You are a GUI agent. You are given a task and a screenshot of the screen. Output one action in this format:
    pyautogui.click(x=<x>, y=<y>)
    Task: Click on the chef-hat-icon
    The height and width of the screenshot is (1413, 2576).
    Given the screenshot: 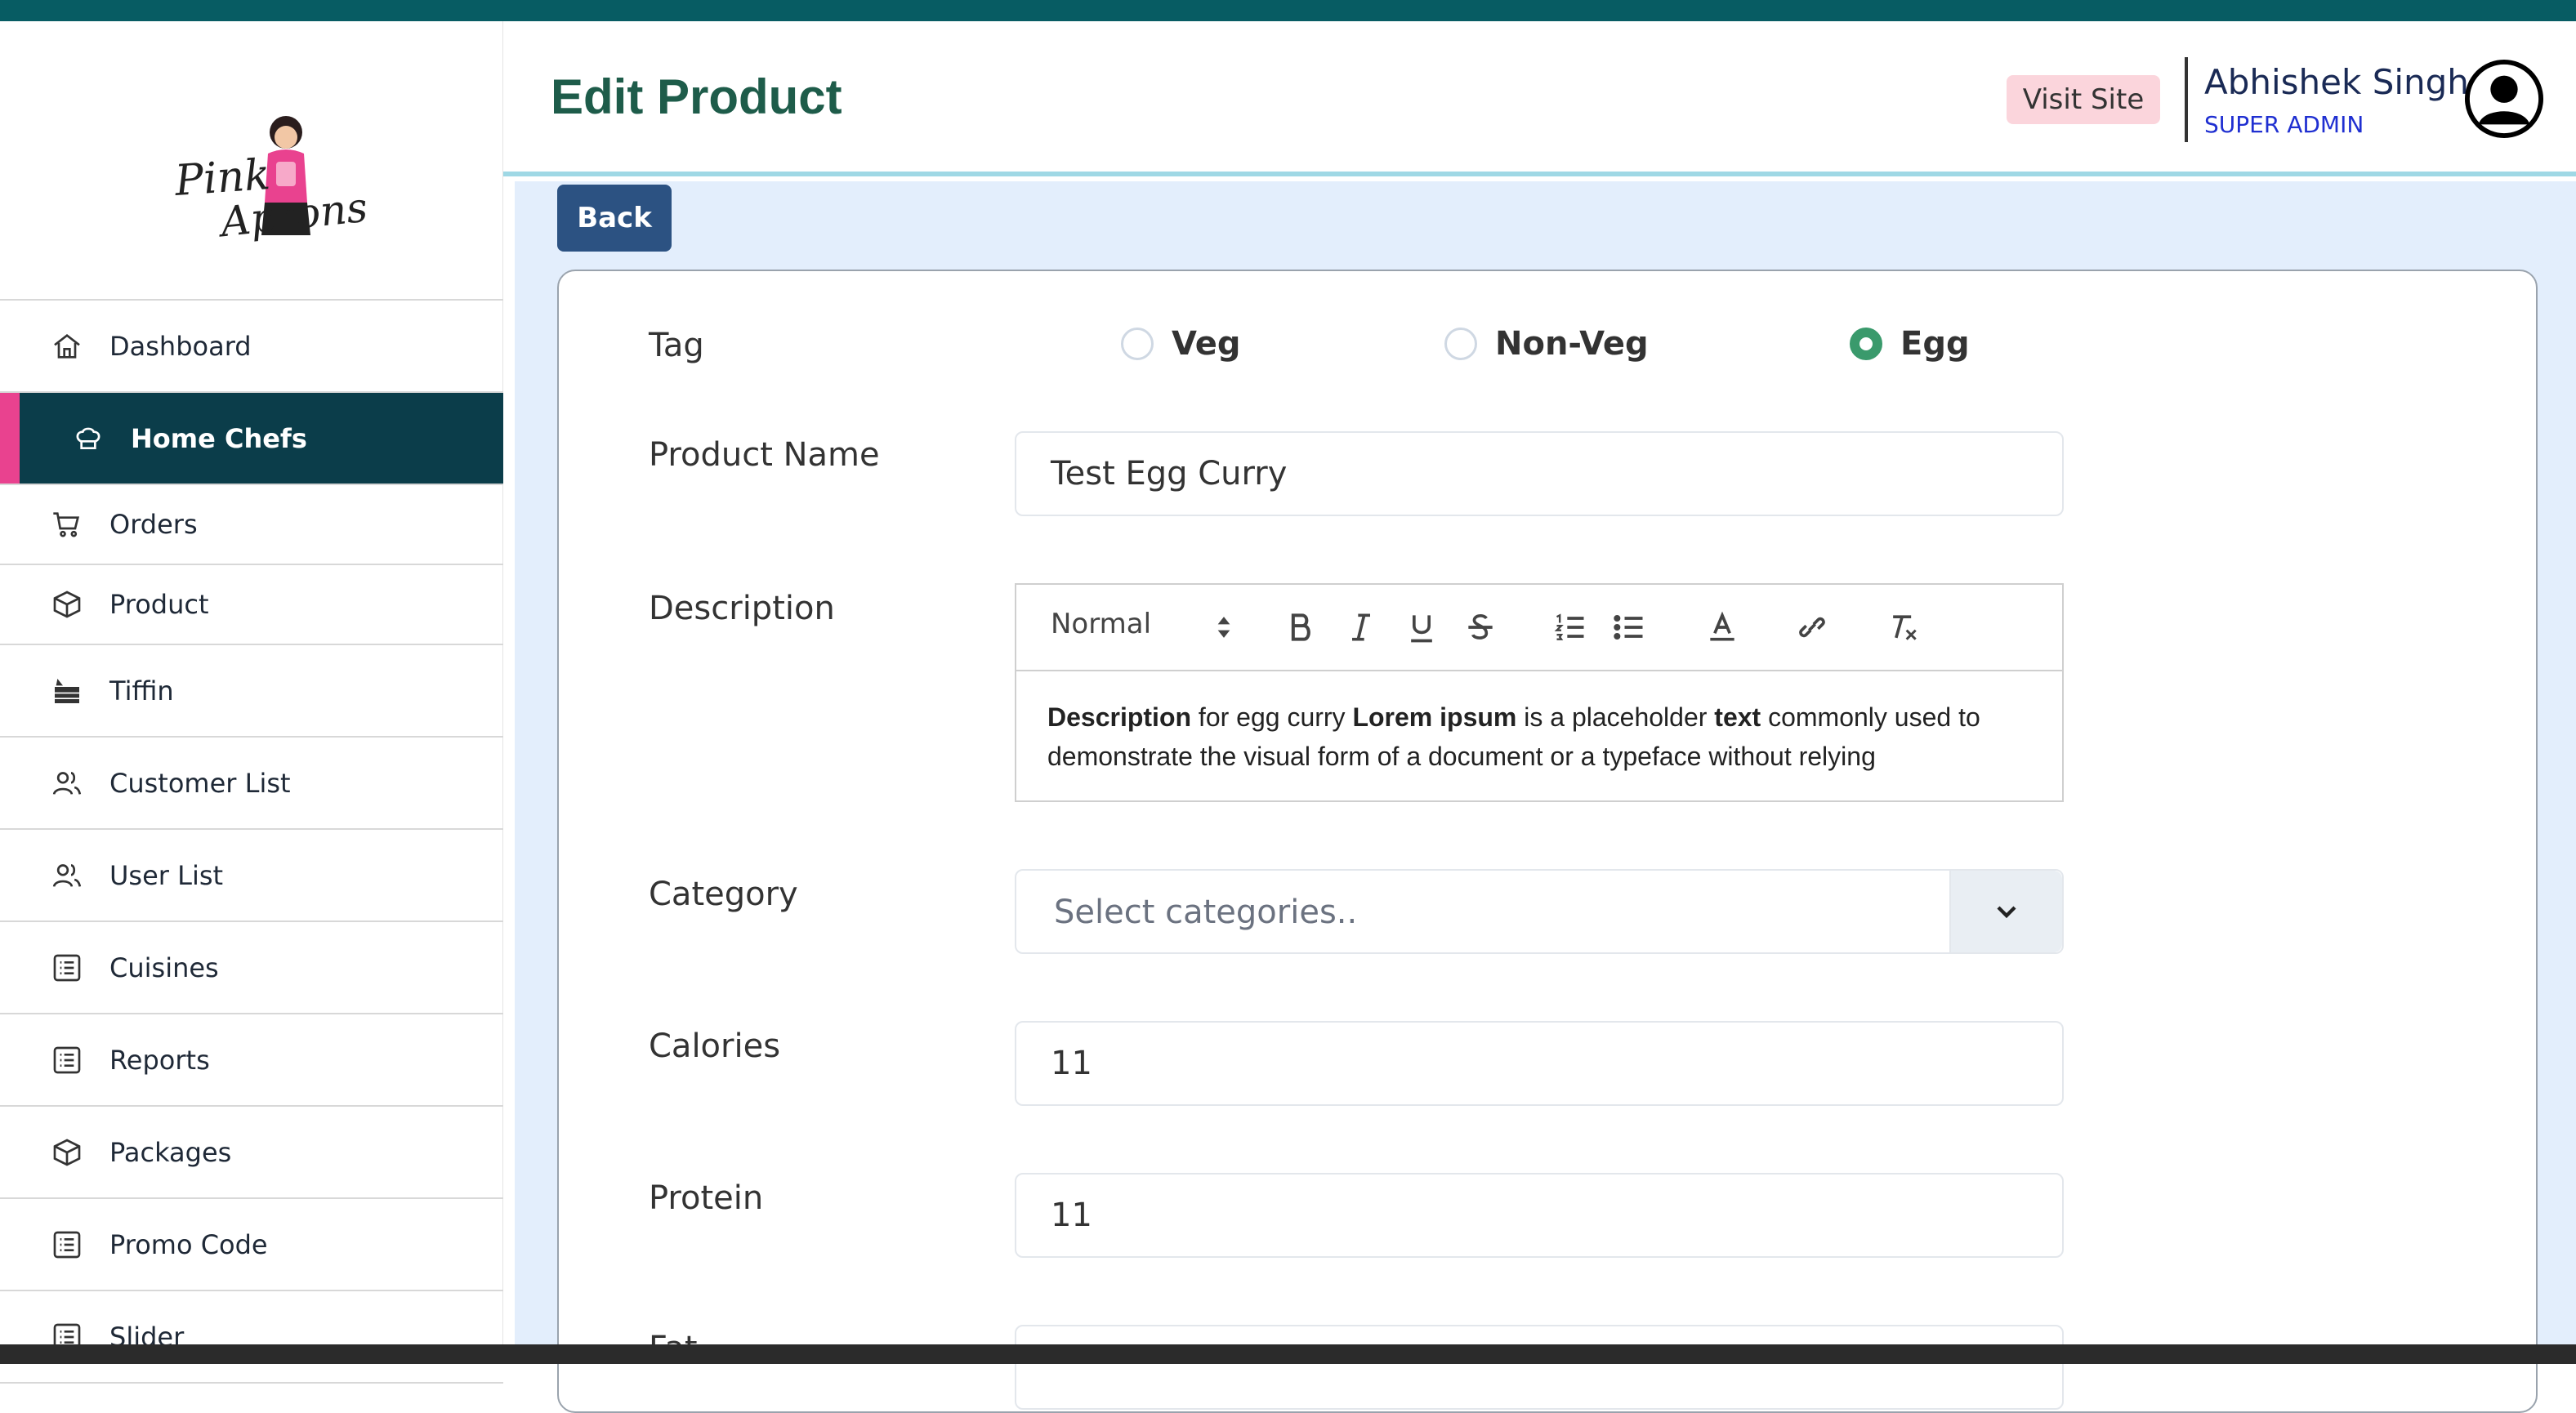 What is the action you would take?
    pyautogui.click(x=89, y=438)
    